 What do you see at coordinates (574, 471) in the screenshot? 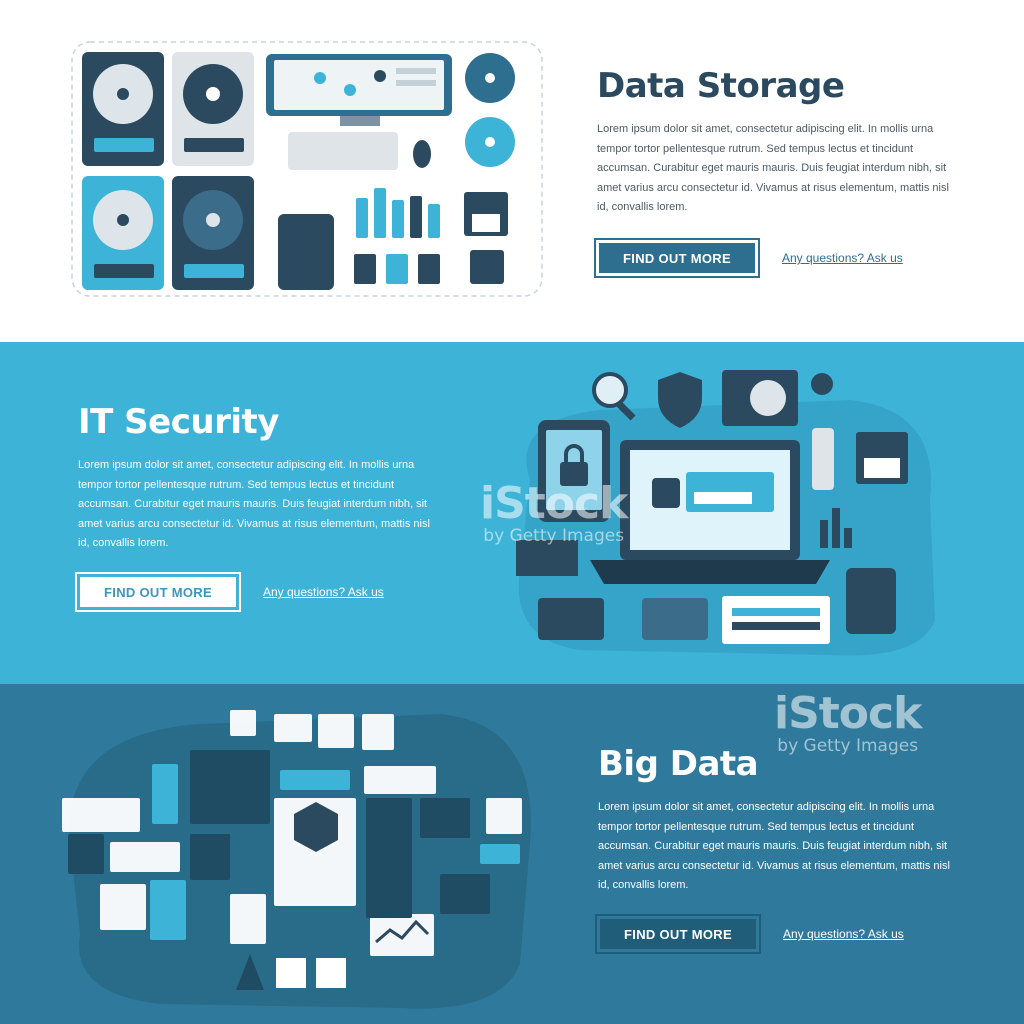
I see `padlock-icon` at bounding box center [574, 471].